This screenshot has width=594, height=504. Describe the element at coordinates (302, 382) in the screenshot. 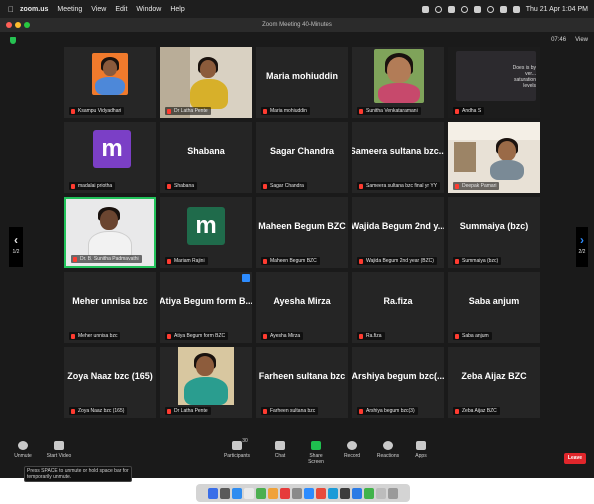

I see `participant-tile: Farheen sultana bzc Farheen sultana bzc` at that location.